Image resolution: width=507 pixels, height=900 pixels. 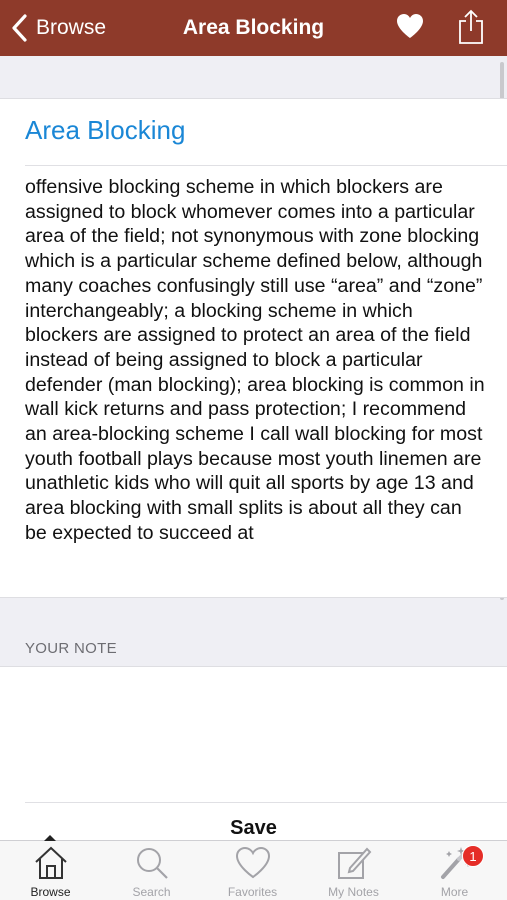 I want to click on tab-label-favorites: Favorites, so click(x=252, y=892).